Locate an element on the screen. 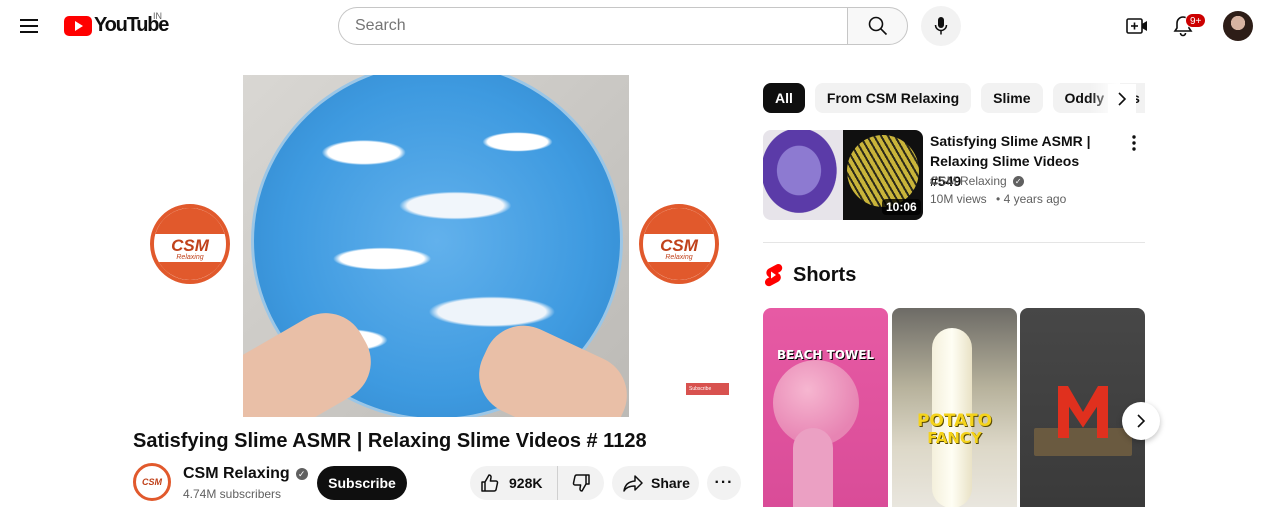  search-icon is located at coordinates (877, 26).